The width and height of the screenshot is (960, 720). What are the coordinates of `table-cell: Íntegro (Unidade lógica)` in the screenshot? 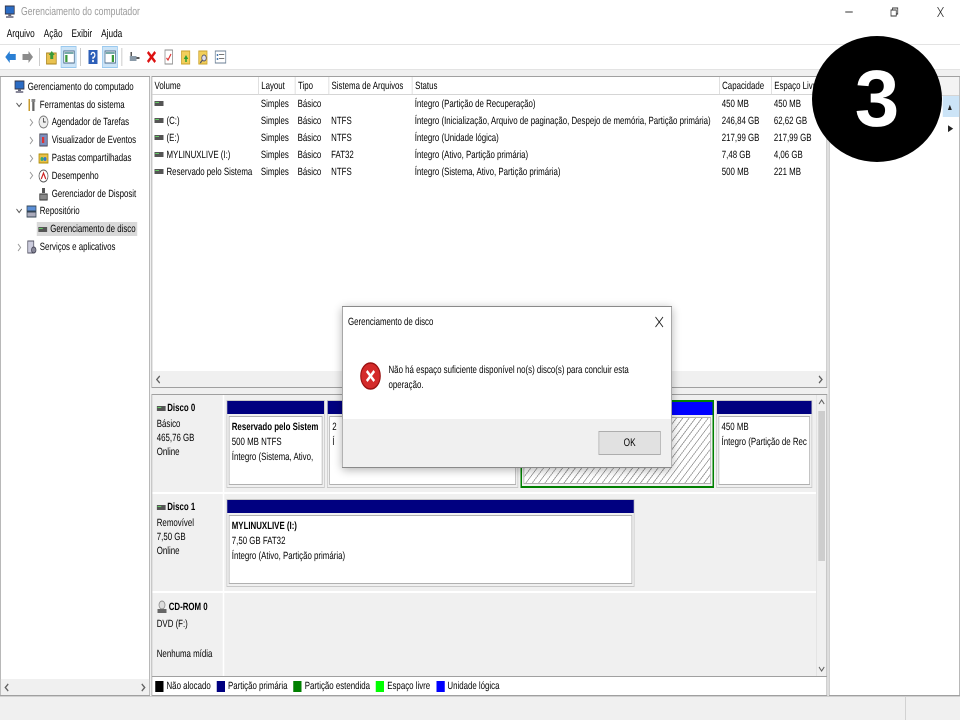 It's located at (456, 138).